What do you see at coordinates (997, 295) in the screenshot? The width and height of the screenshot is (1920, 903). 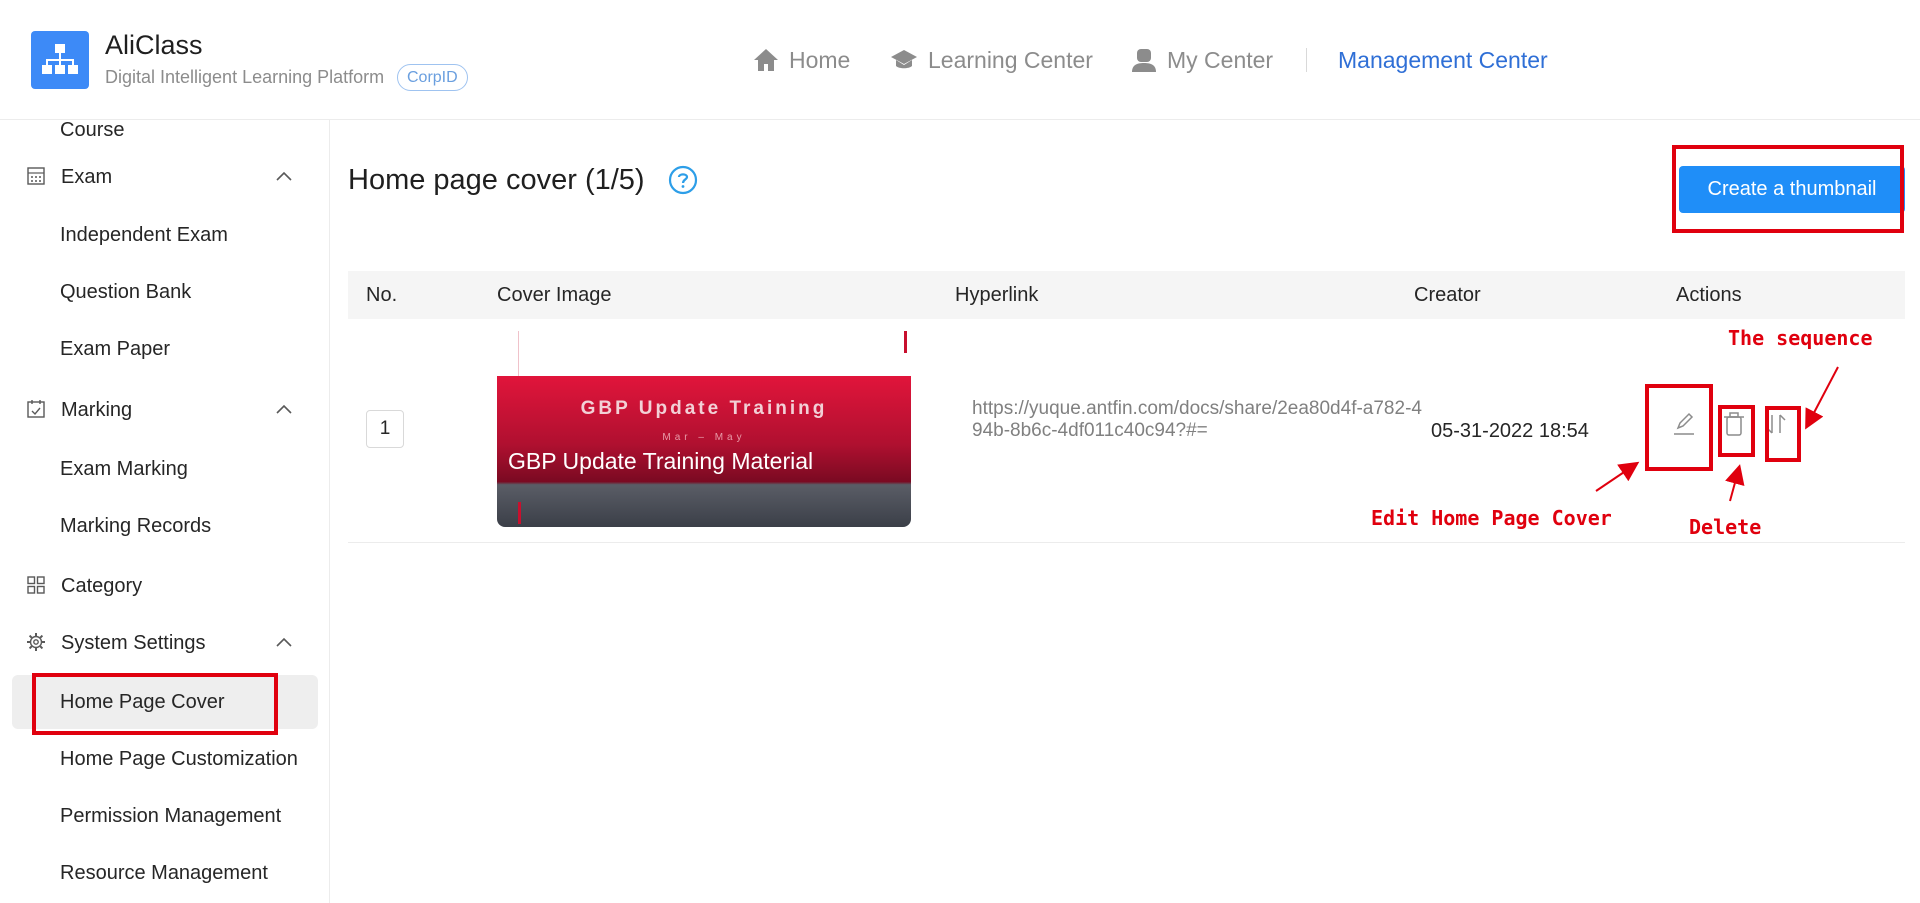 I see `column-header-hyperlink: Hyperlink` at bounding box center [997, 295].